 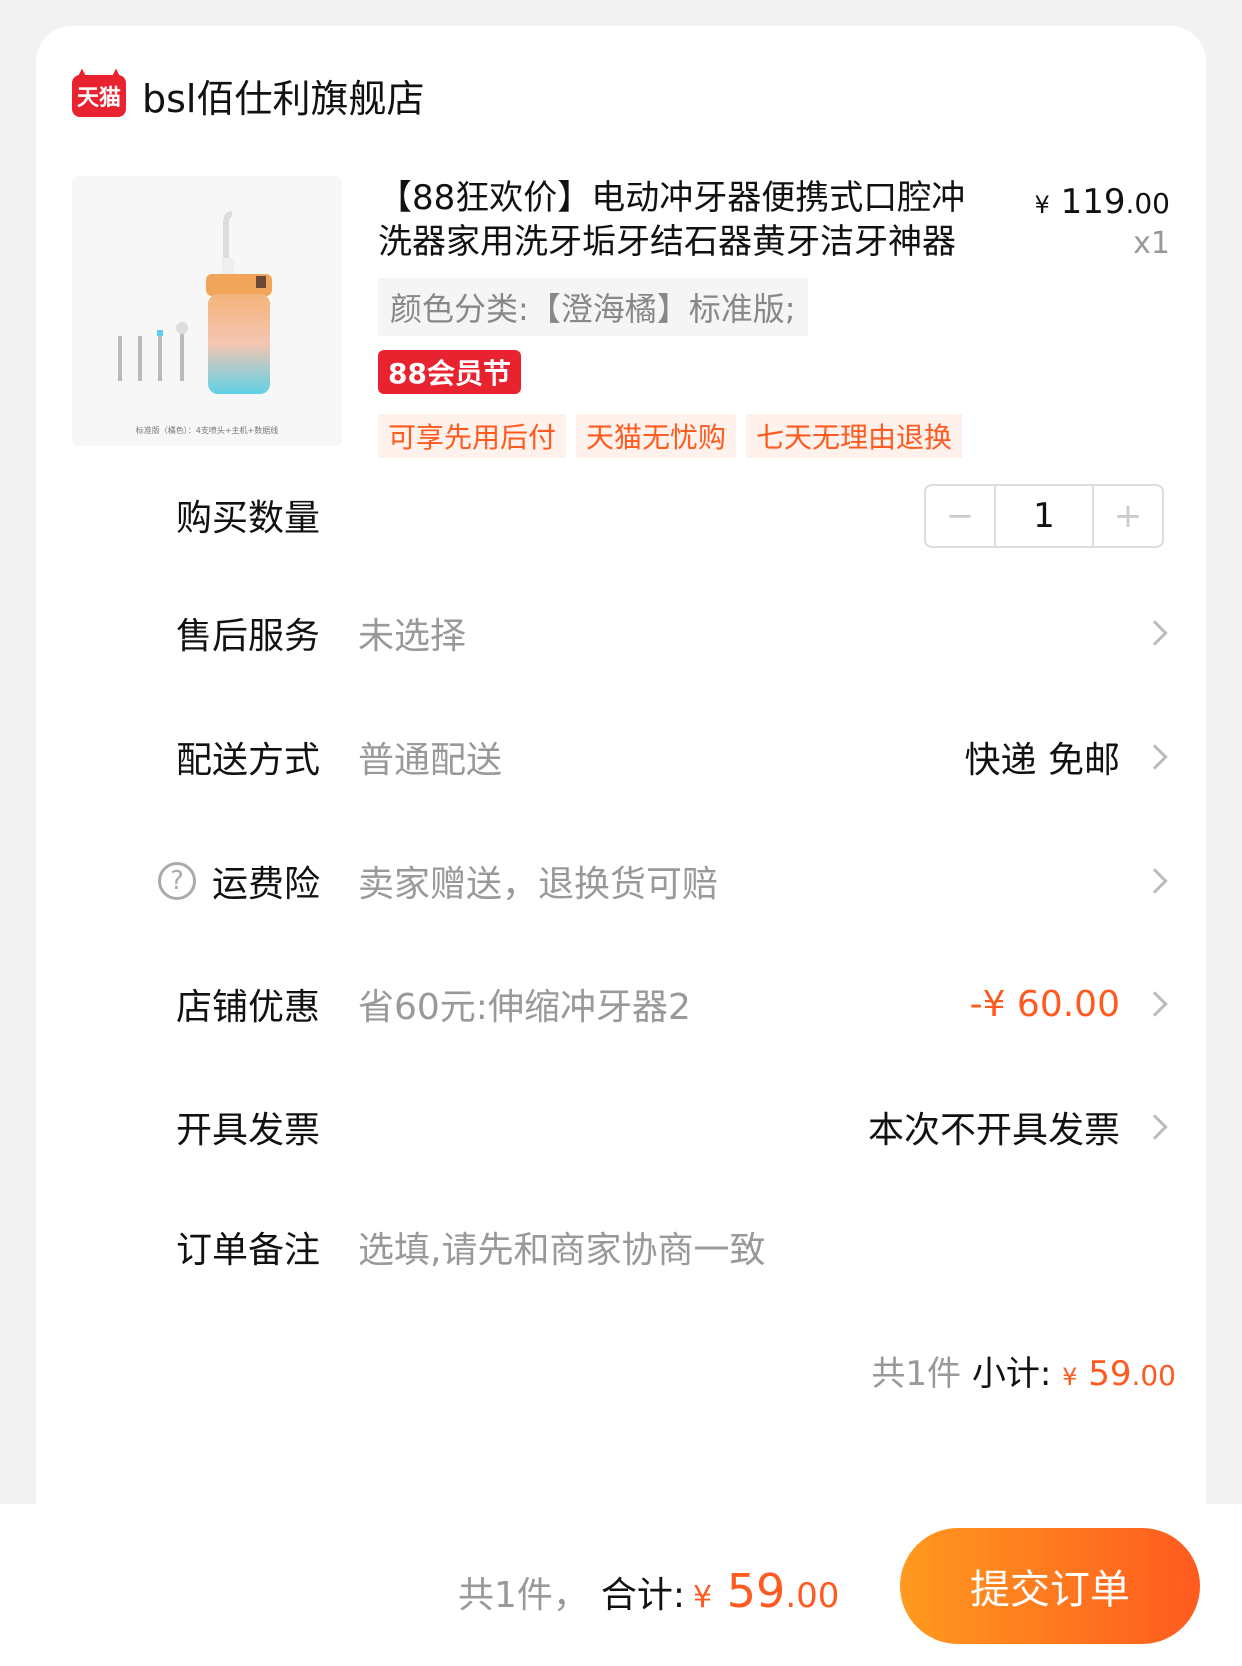 What do you see at coordinates (1011, 1374) in the screenshot?
I see `subtotal-label: 小计:` at bounding box center [1011, 1374].